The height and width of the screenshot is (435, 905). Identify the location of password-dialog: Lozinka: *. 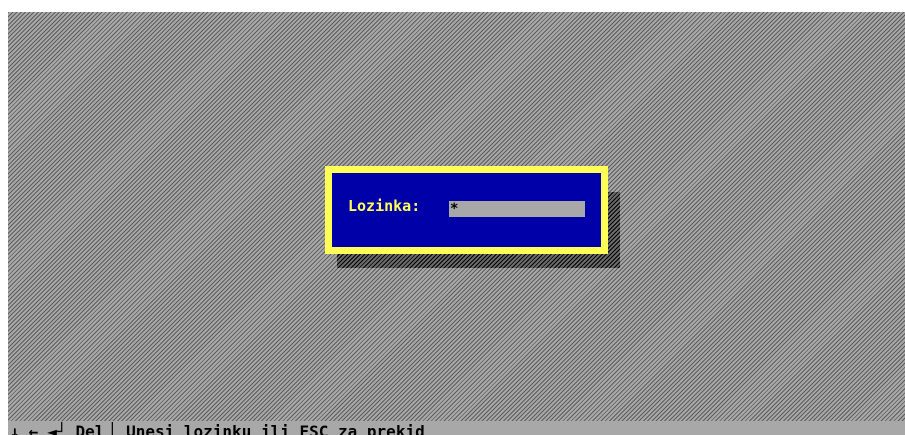
(466, 210).